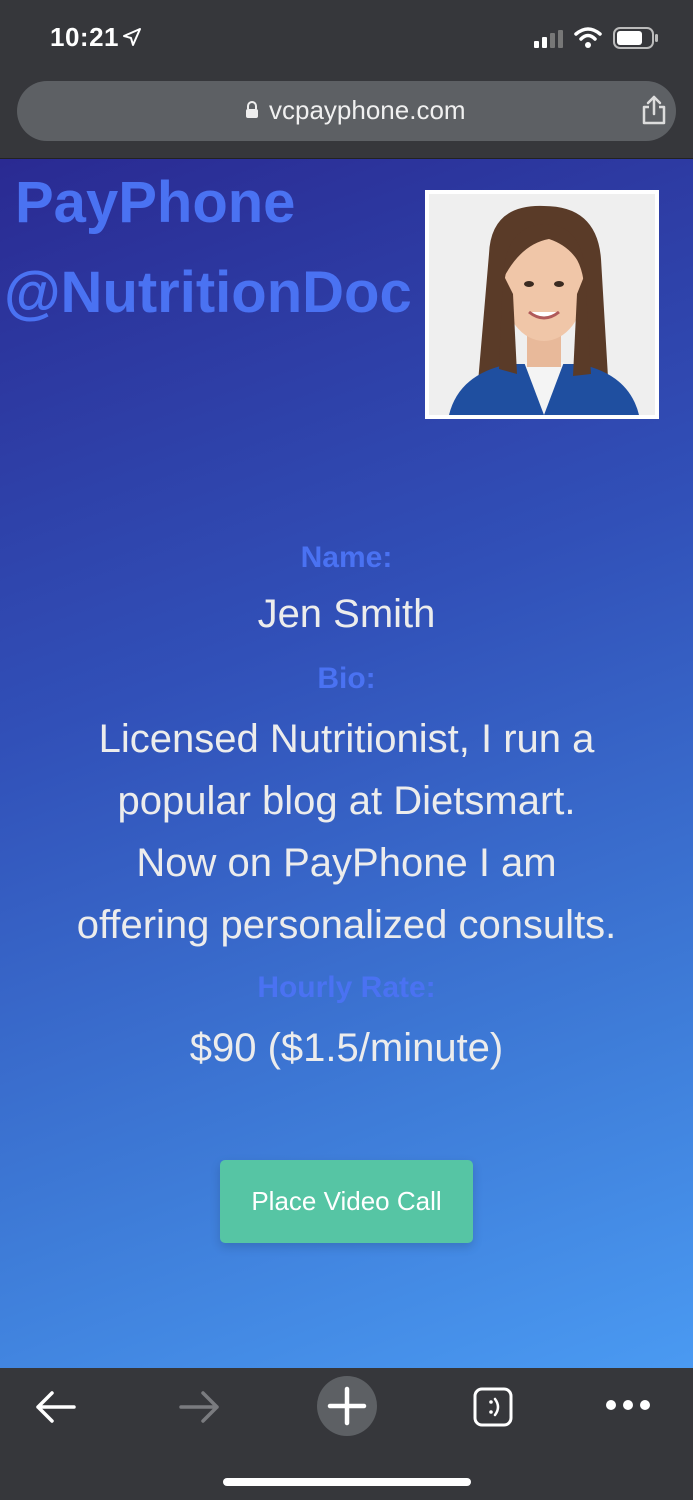 The height and width of the screenshot is (1500, 693). Describe the element at coordinates (346, 863) in the screenshot. I see `bio-line: Now on PayPhone I am` at that location.